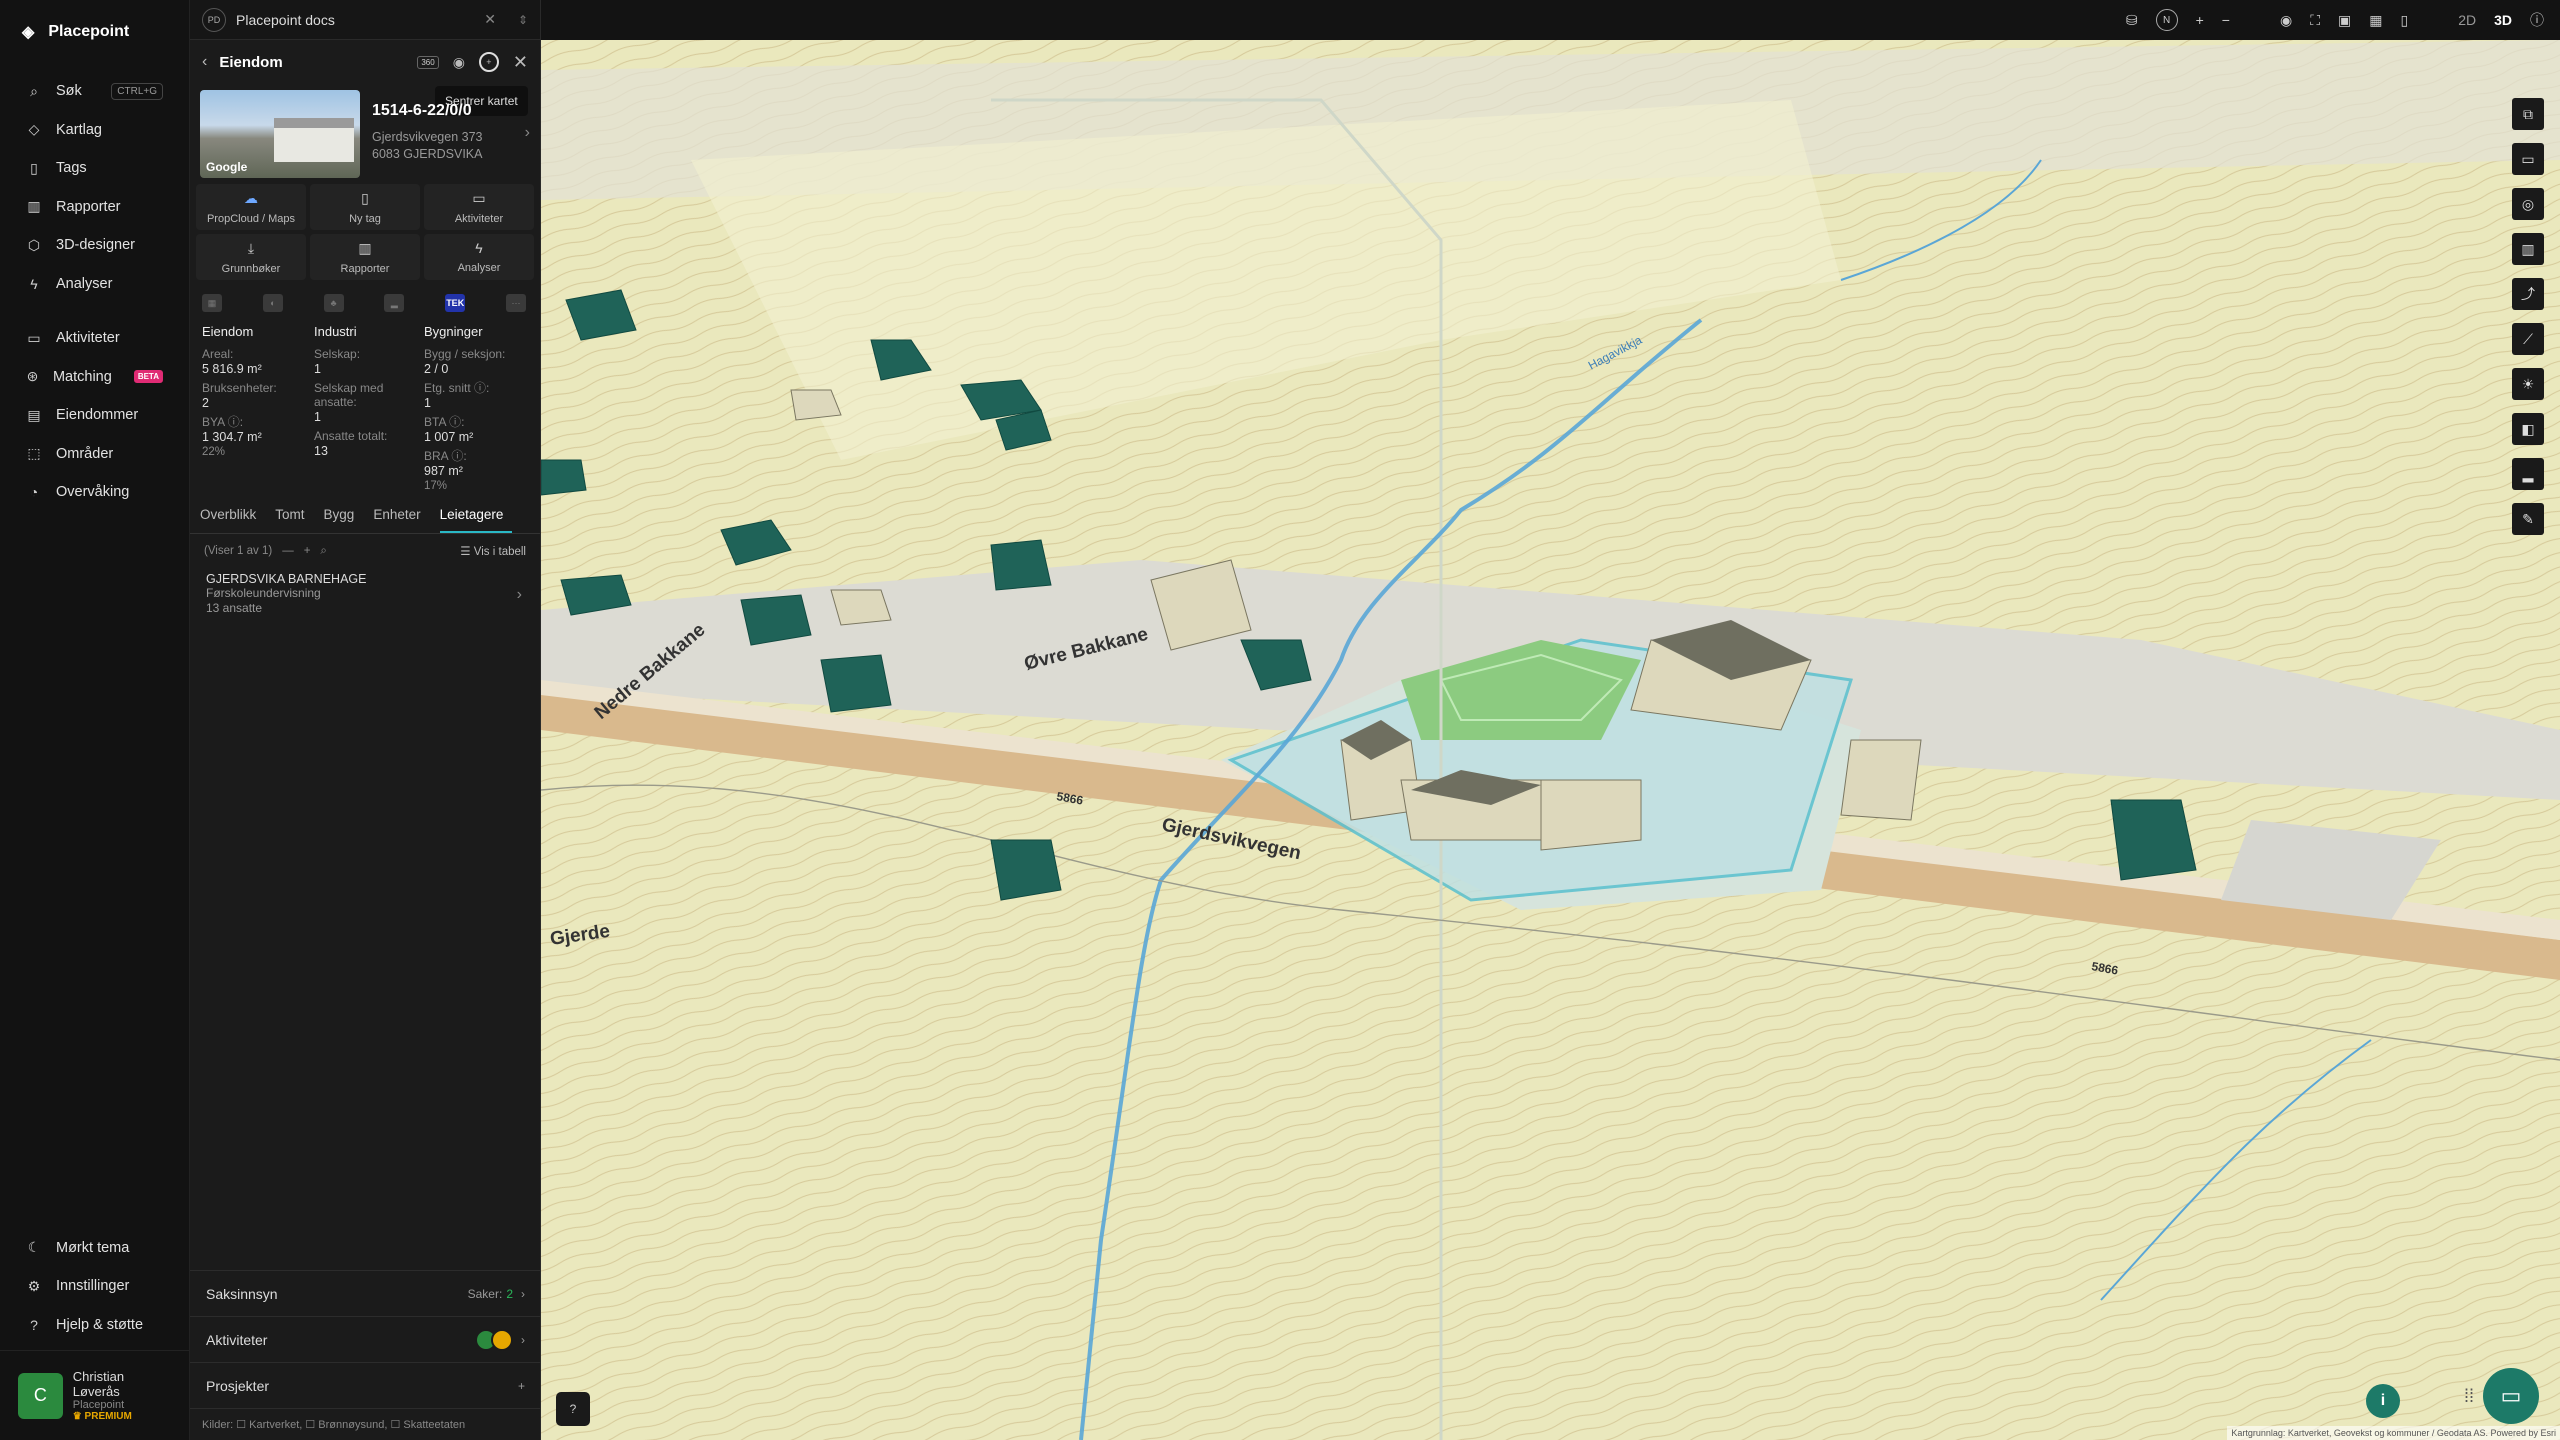 This screenshot has width=2560, height=1440. I want to click on layers-3d-icon: ⛁, so click(2132, 20).